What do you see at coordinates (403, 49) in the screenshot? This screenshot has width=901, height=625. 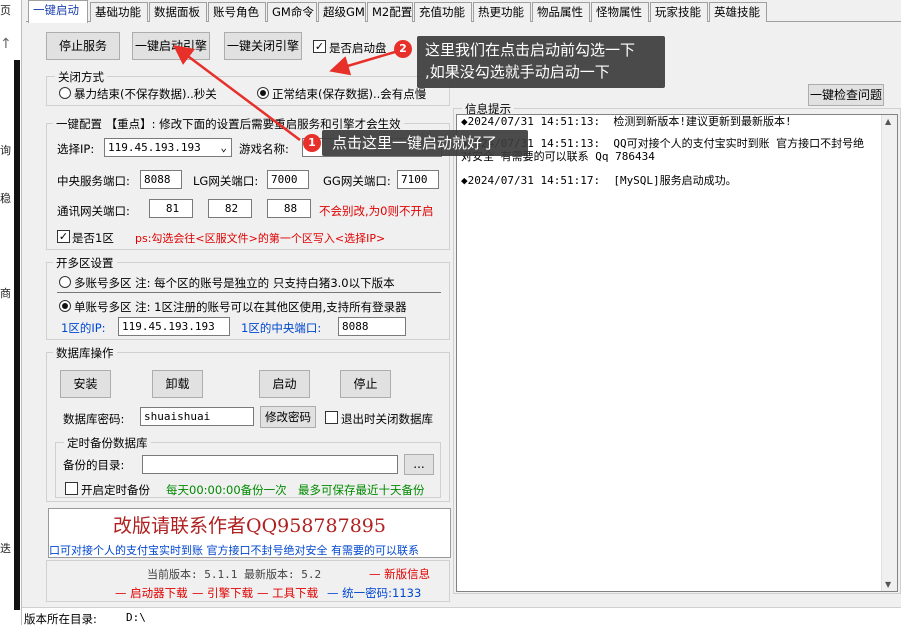 I see `annotation-badge-2: 2` at bounding box center [403, 49].